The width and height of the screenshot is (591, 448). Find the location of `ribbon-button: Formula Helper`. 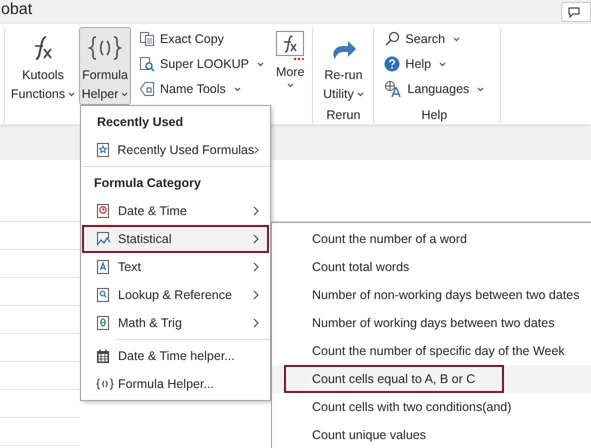

ribbon-button: Formula Helper is located at coordinates (105, 66).